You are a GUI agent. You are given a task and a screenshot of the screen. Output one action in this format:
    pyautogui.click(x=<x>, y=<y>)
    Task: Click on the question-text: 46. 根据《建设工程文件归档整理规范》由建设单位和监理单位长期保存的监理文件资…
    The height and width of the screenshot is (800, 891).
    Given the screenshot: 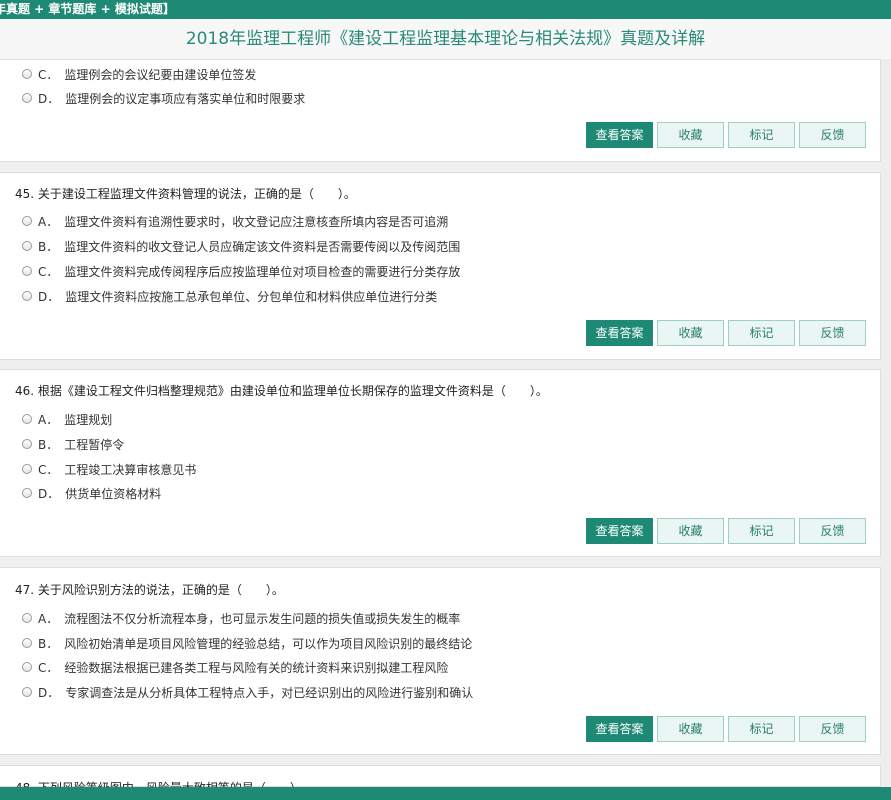 What is the action you would take?
    pyautogui.click(x=281, y=391)
    